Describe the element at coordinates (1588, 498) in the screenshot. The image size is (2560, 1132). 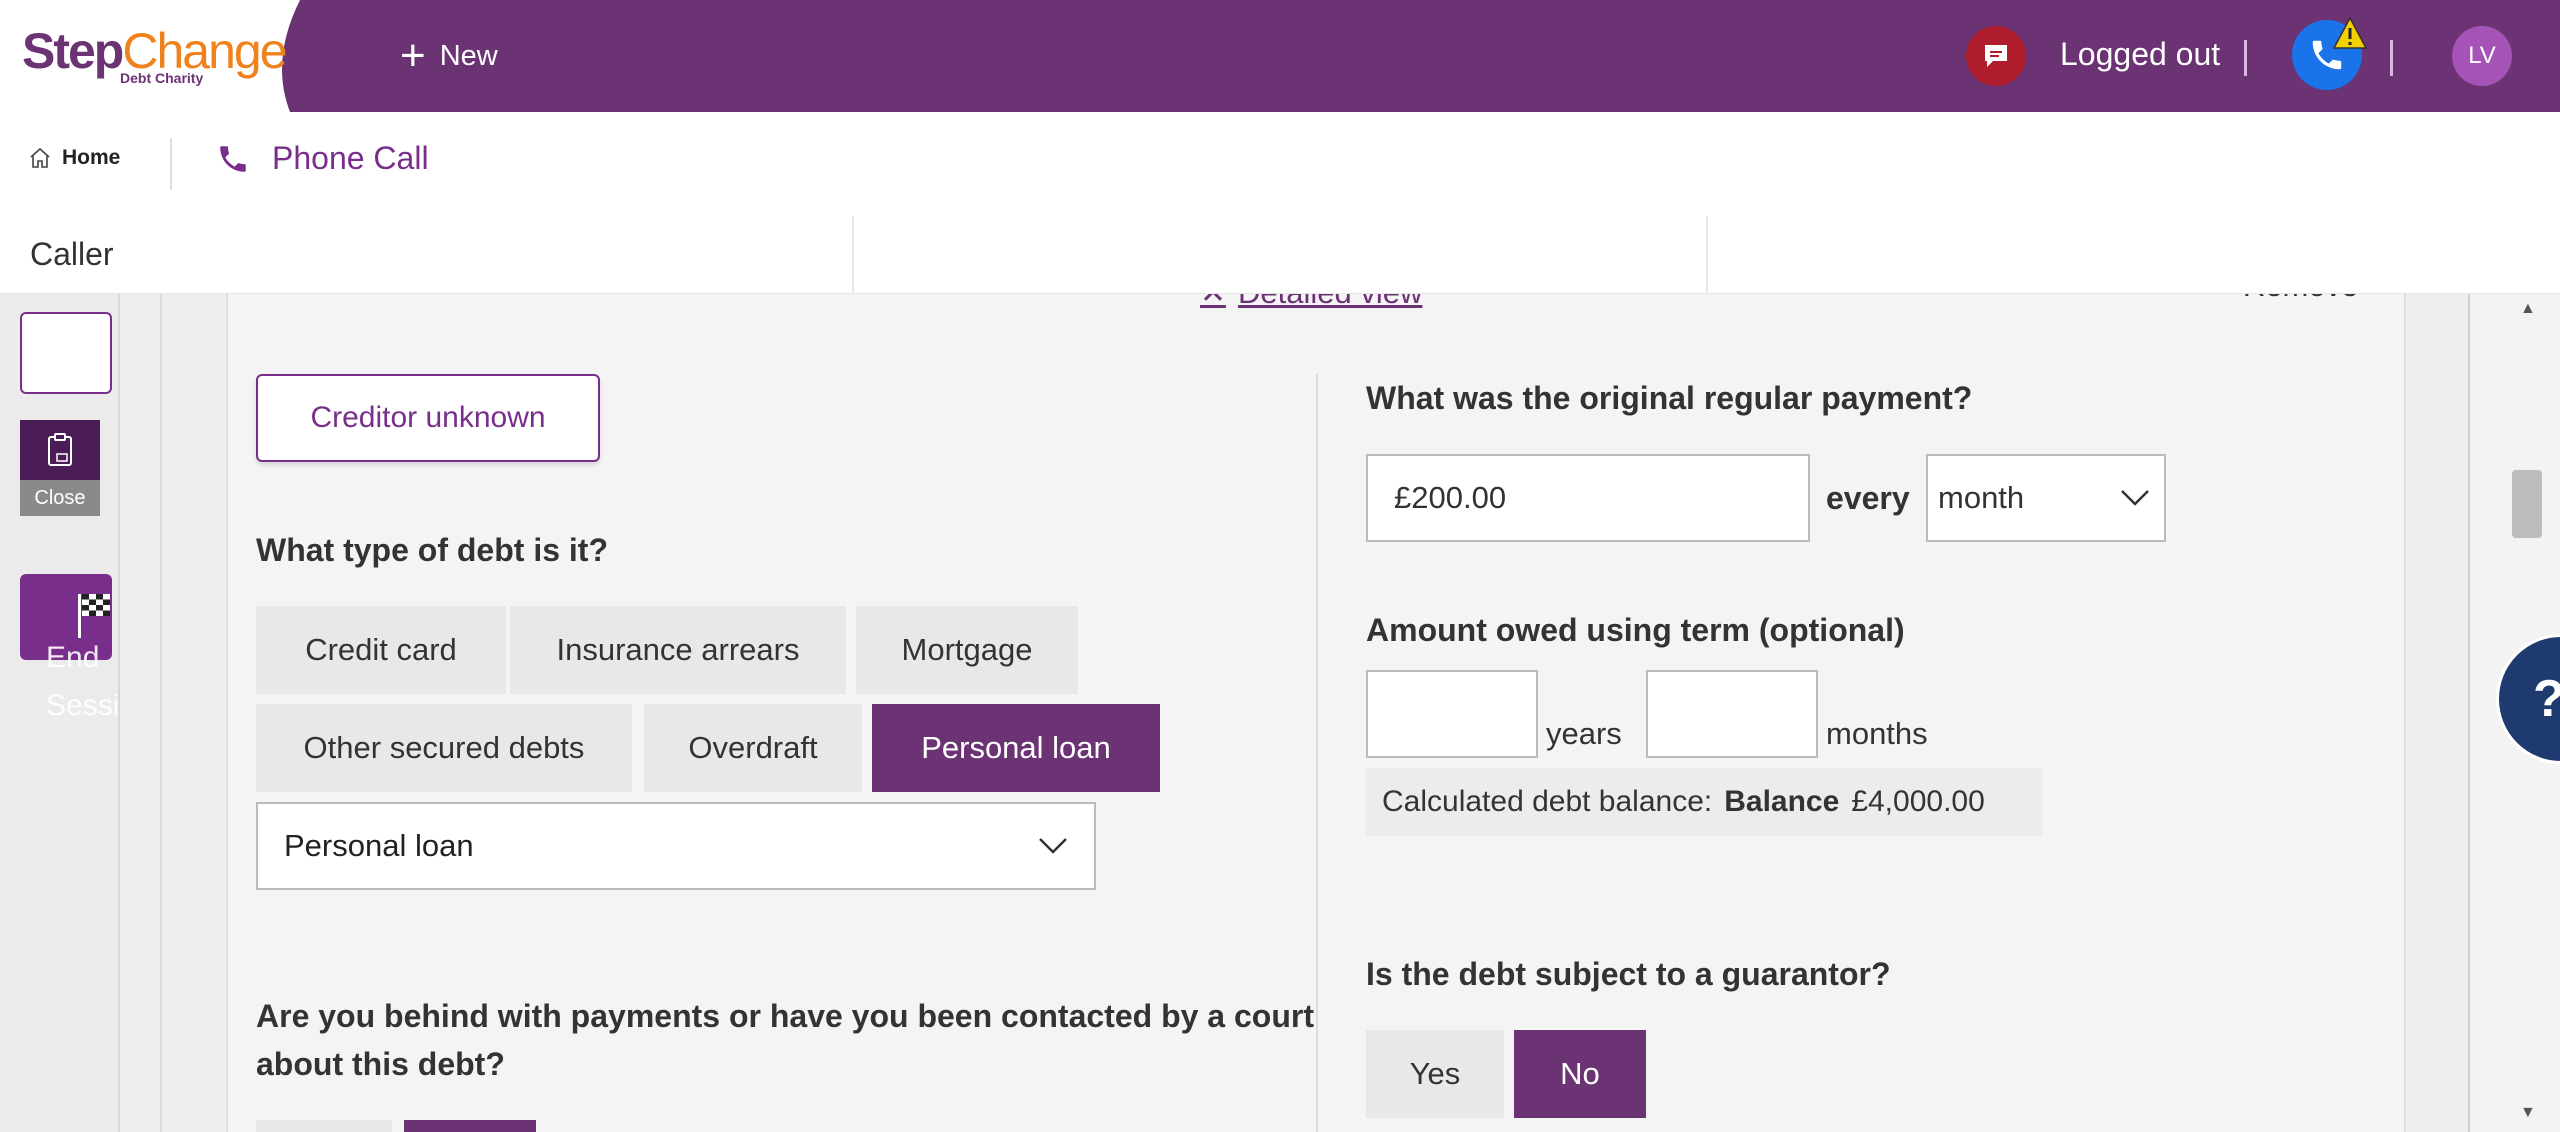
I see `original-payment-input: £200.00` at that location.